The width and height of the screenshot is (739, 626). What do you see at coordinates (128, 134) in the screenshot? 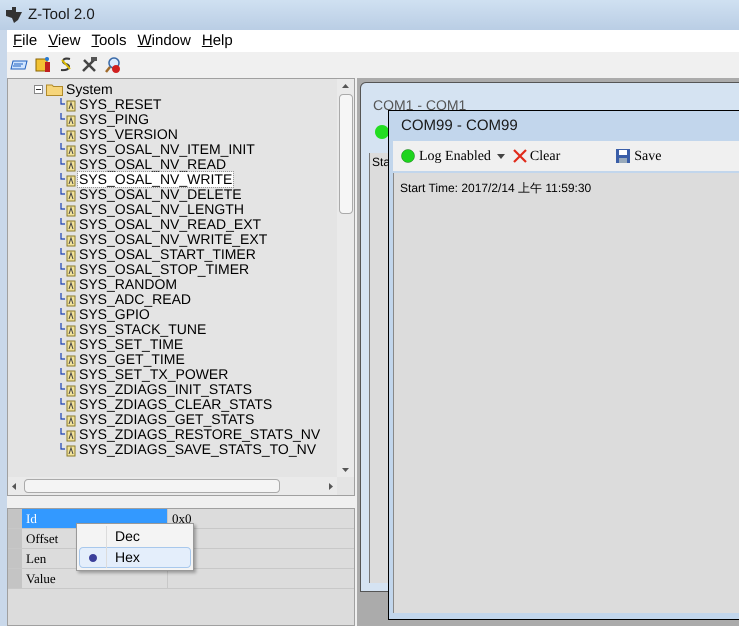
I see `tree-item: SYS_VERSION` at bounding box center [128, 134].